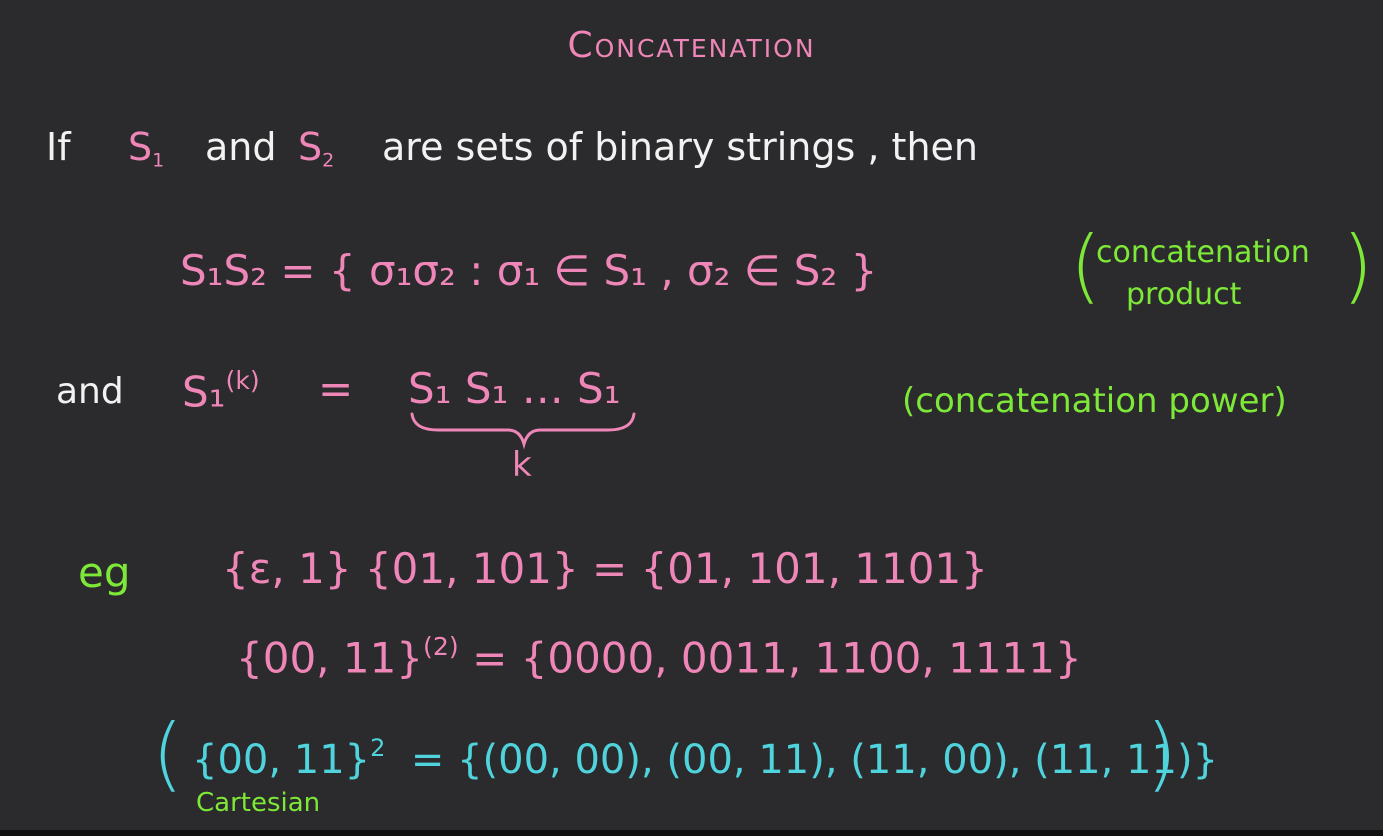  What do you see at coordinates (680, 147) in the screenshot?
I see `sentence-rest: are sets of binary strings , then` at bounding box center [680, 147].